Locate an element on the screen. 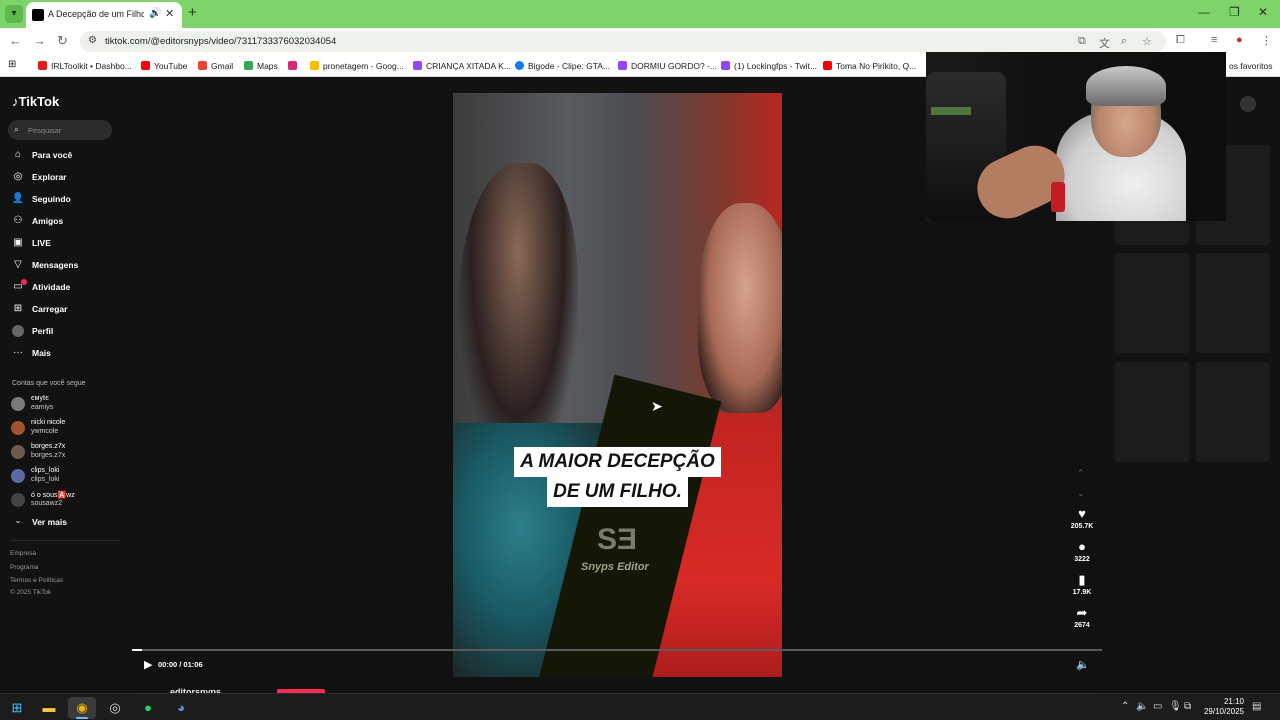  media-control-icon: ≡ is located at coordinates (1214, 40).